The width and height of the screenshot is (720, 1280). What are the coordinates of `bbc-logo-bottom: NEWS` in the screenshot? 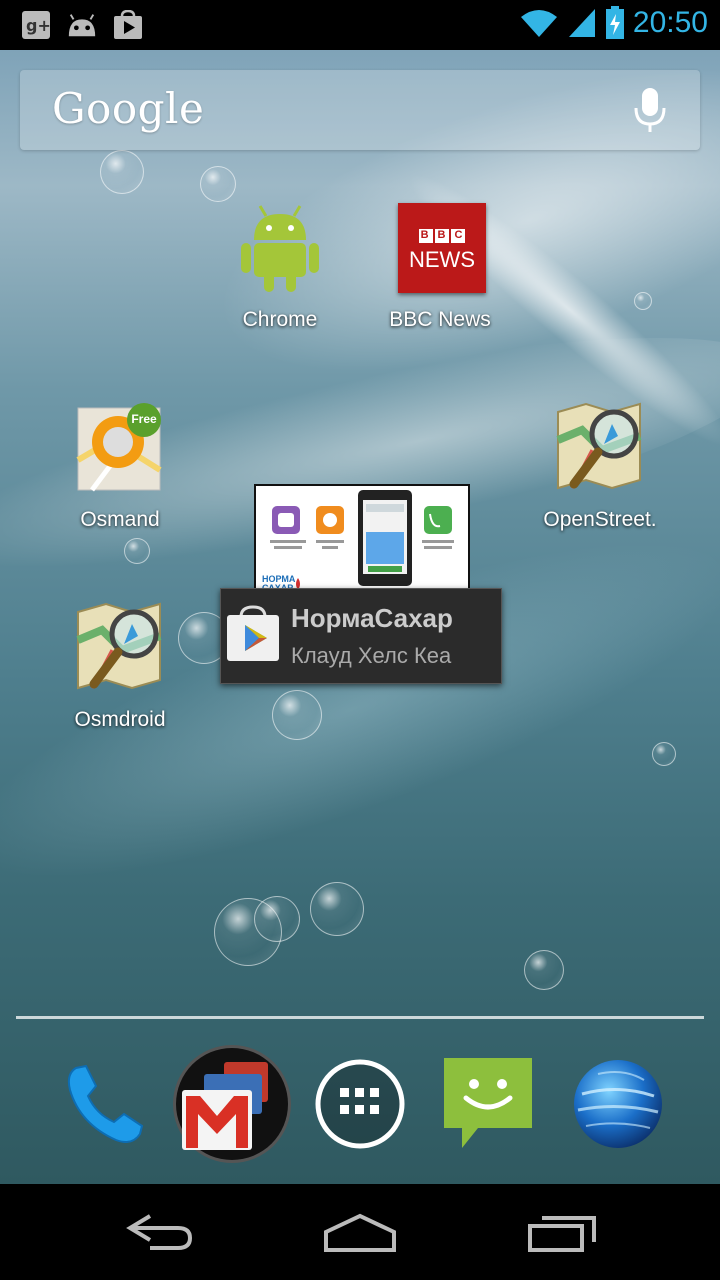 It's located at (442, 259).